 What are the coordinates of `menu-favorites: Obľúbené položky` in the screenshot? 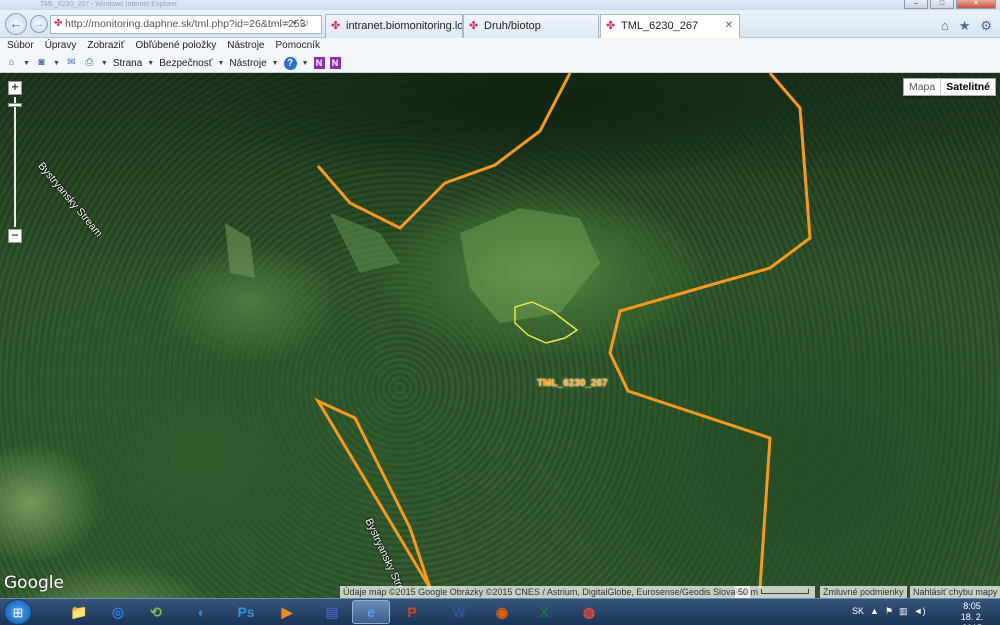 It's located at (175, 46).